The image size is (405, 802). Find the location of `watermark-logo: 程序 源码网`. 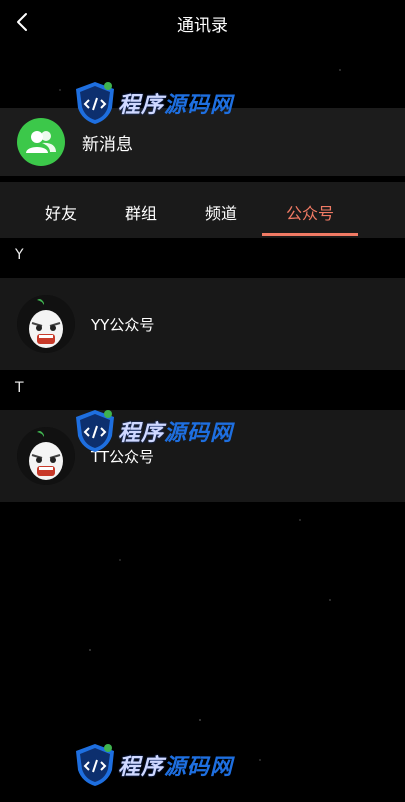

watermark-logo: 程序 源码网 is located at coordinates (152, 765).